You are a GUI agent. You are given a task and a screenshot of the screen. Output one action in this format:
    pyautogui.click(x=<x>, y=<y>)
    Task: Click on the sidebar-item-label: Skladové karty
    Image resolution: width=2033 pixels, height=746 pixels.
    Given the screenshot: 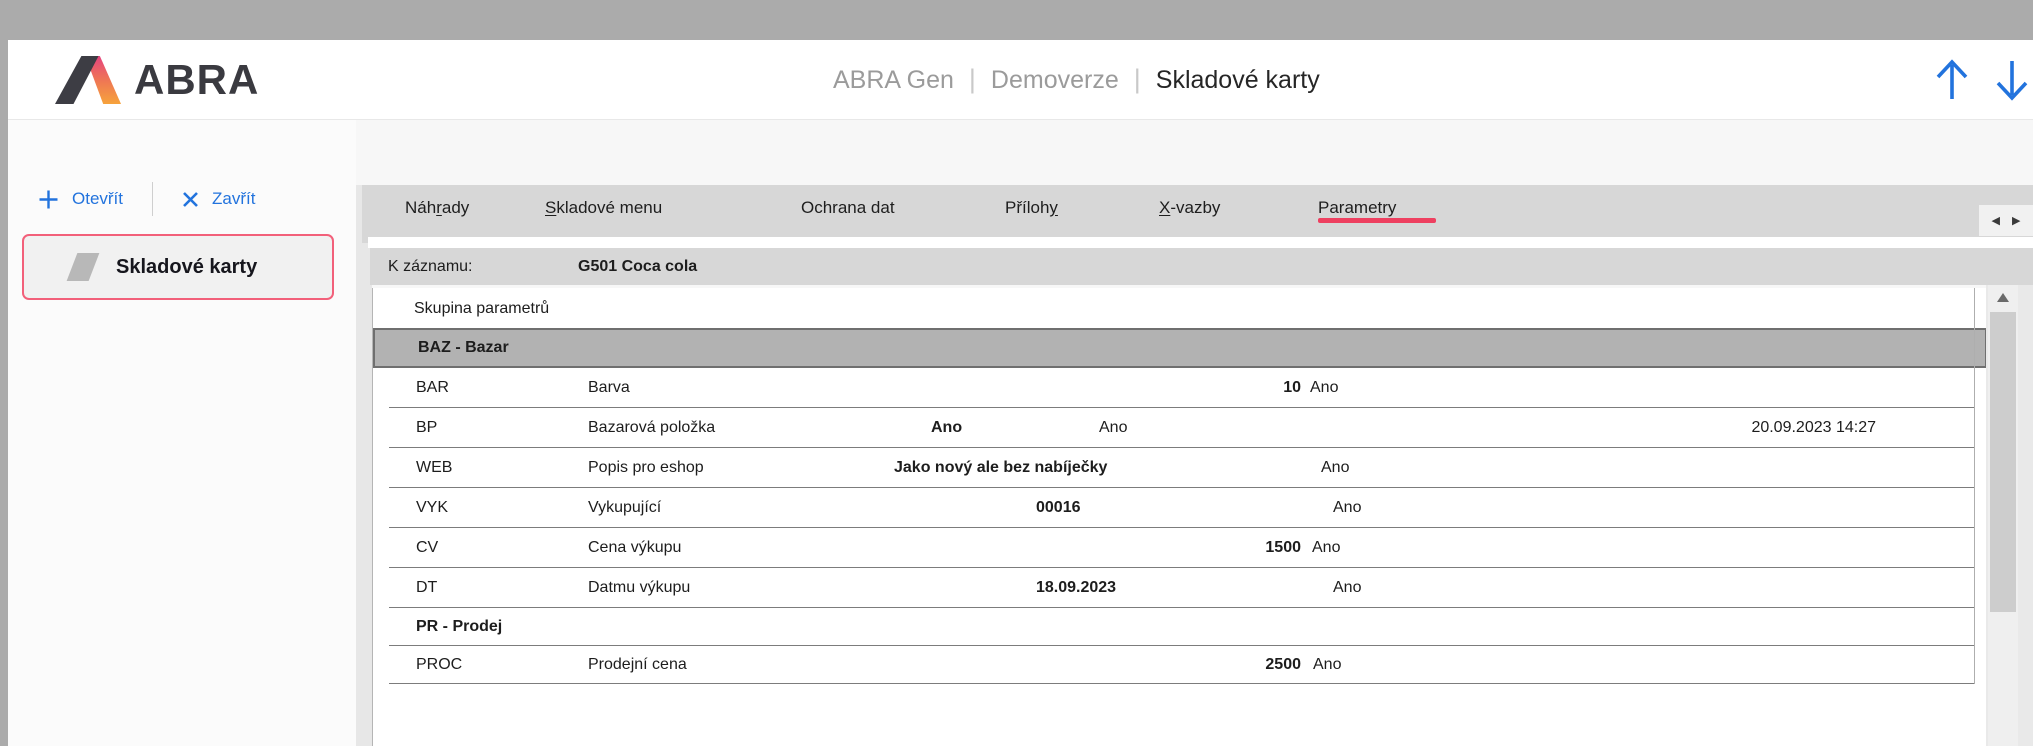 What is the action you would take?
    pyautogui.click(x=187, y=266)
    